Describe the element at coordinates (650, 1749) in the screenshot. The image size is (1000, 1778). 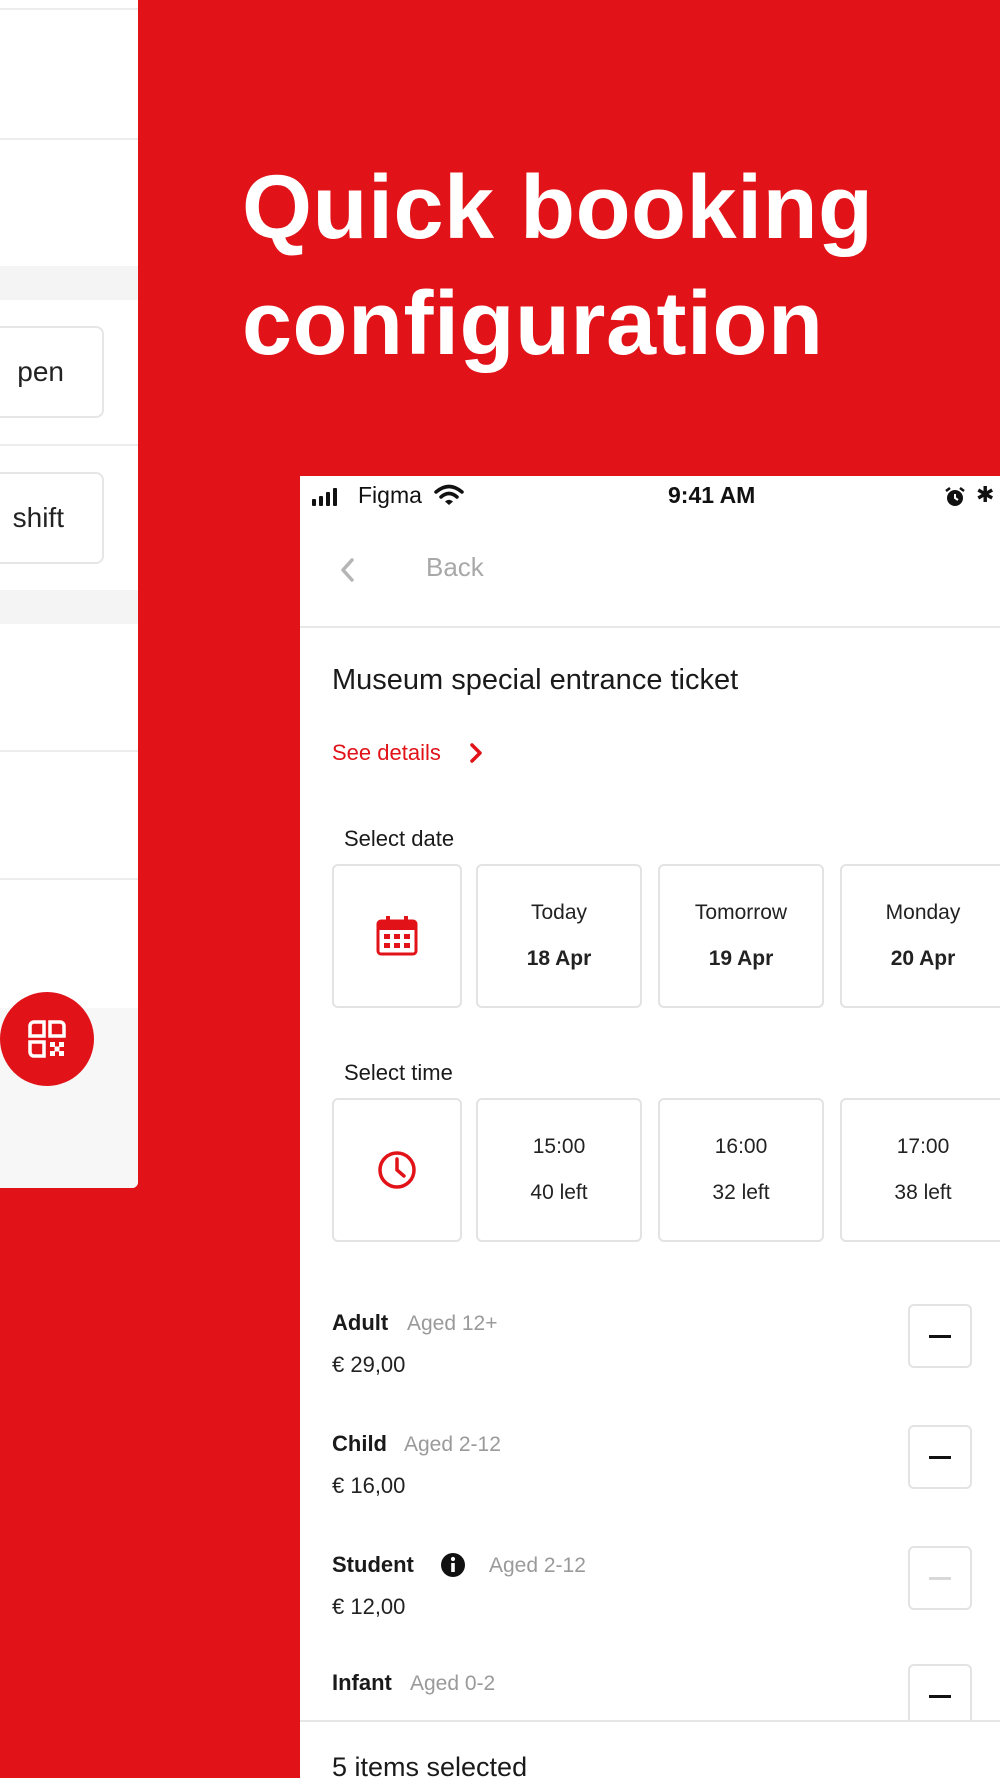
I see `selection-summary-bar: 5 items selected` at that location.